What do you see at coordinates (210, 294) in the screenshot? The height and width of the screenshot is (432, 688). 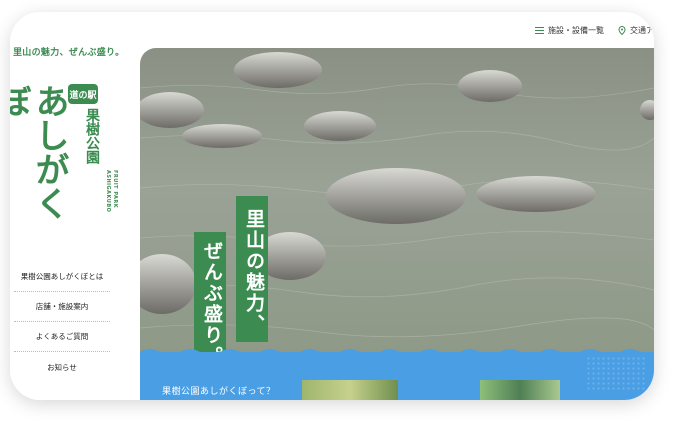 I see `hero-copy-line2: ぜんぶ盛り。` at bounding box center [210, 294].